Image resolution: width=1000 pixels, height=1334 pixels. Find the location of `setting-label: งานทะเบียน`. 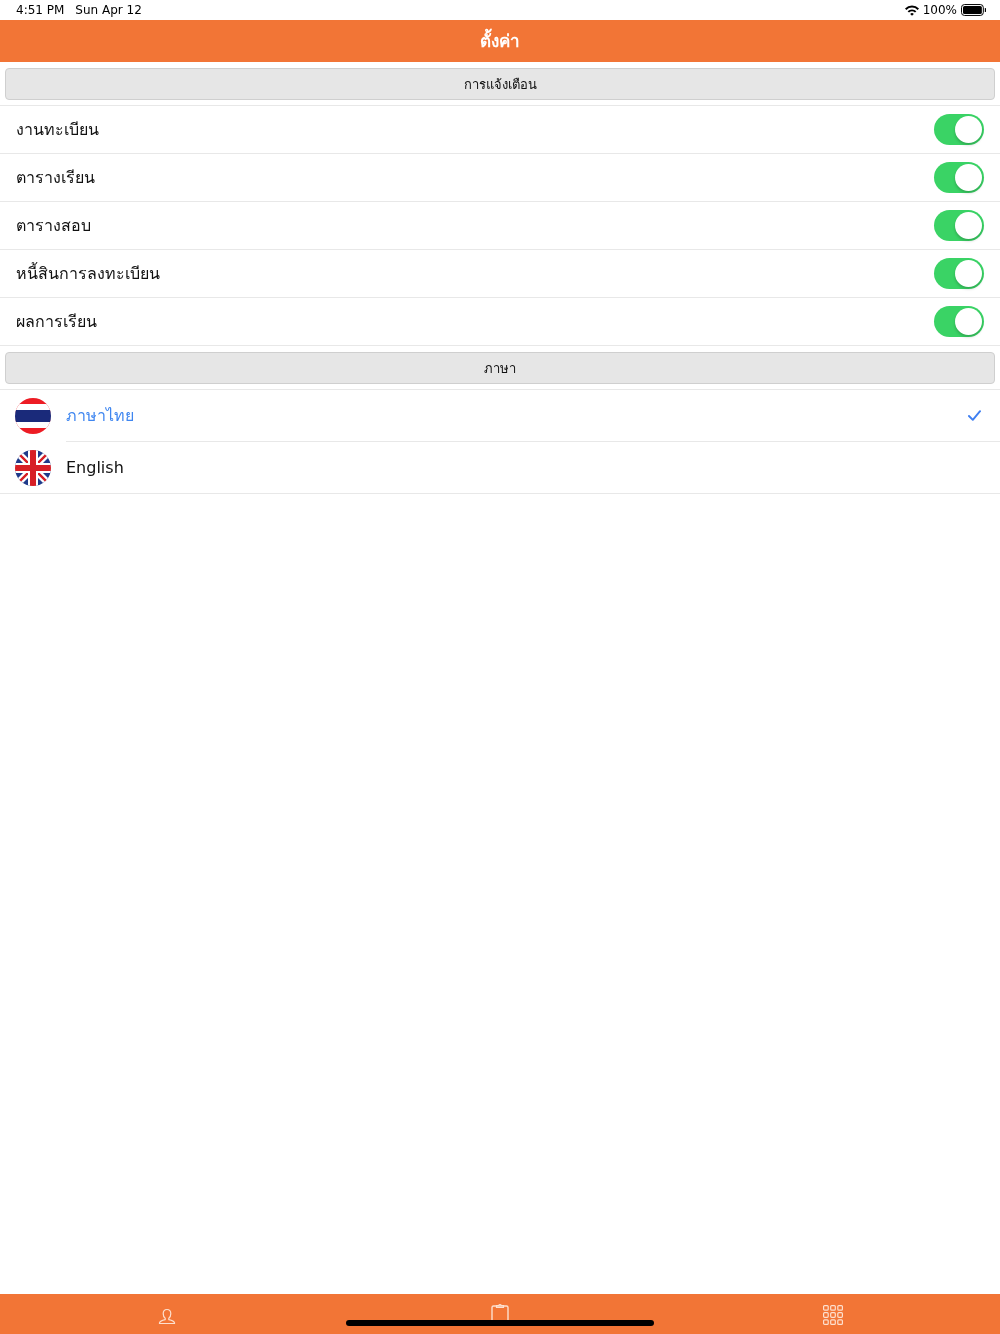

setting-label: งานทะเบียน is located at coordinates (57, 129).